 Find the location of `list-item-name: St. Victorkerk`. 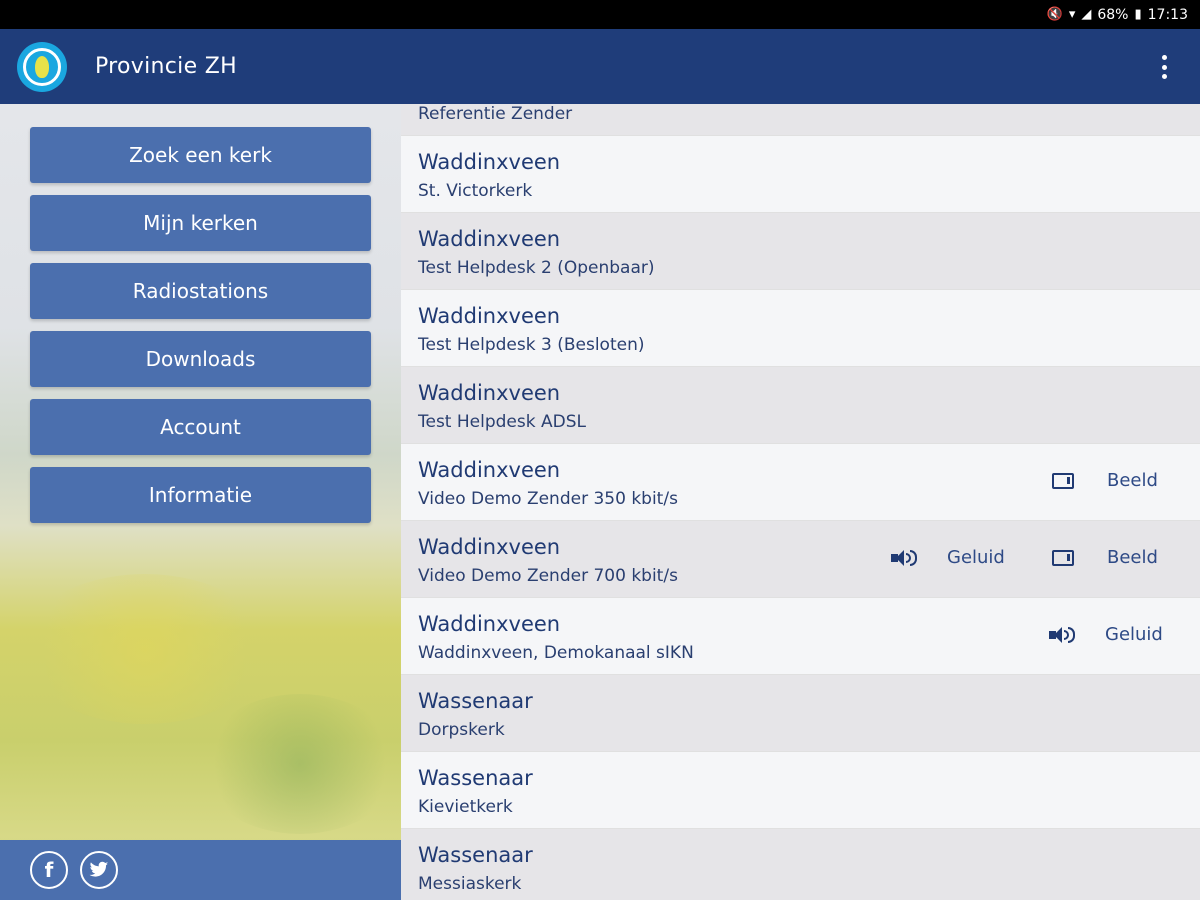

list-item-name: St. Victorkerk is located at coordinates (475, 191).